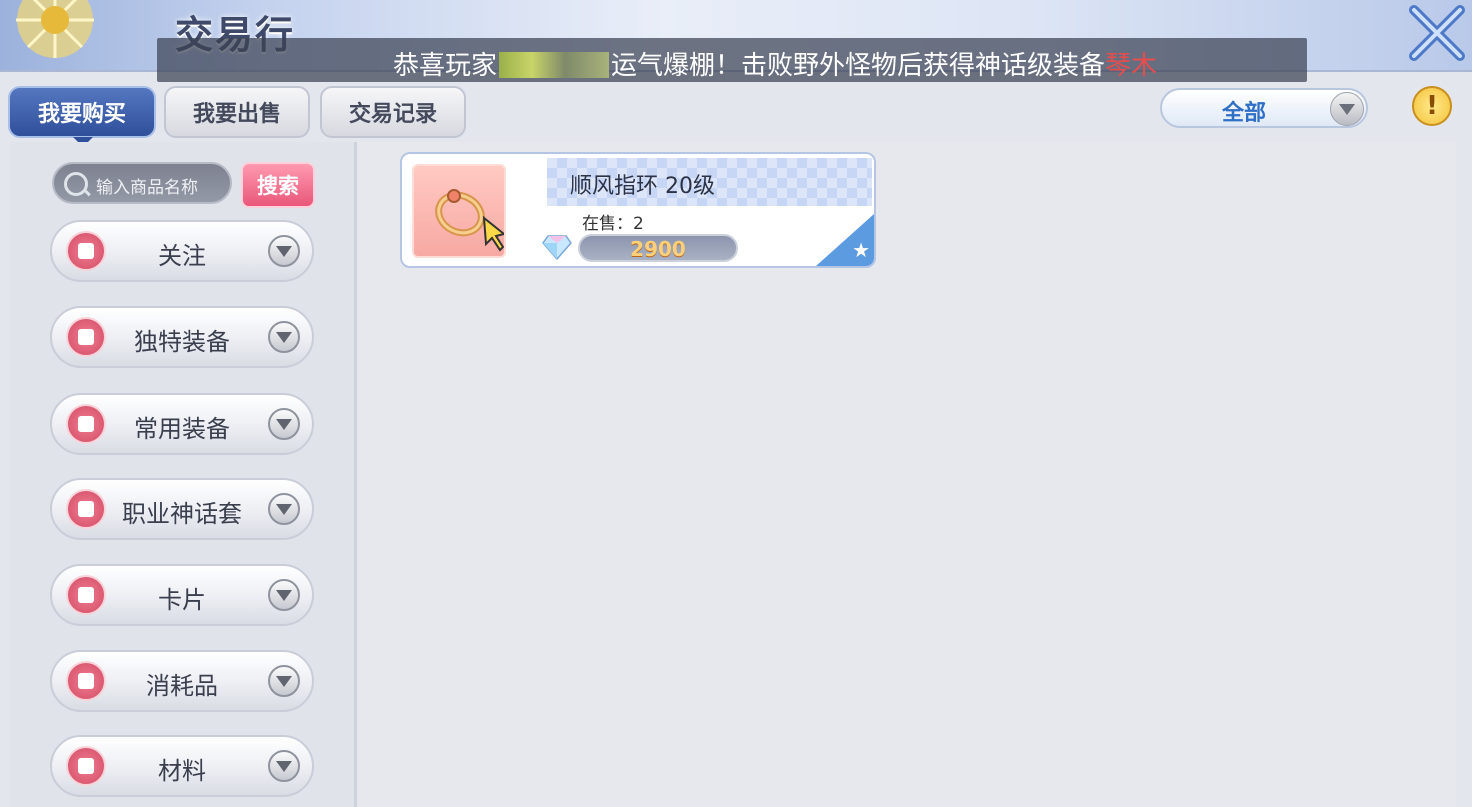 The width and height of the screenshot is (1472, 807). I want to click on category-materials: 材料, so click(182, 766).